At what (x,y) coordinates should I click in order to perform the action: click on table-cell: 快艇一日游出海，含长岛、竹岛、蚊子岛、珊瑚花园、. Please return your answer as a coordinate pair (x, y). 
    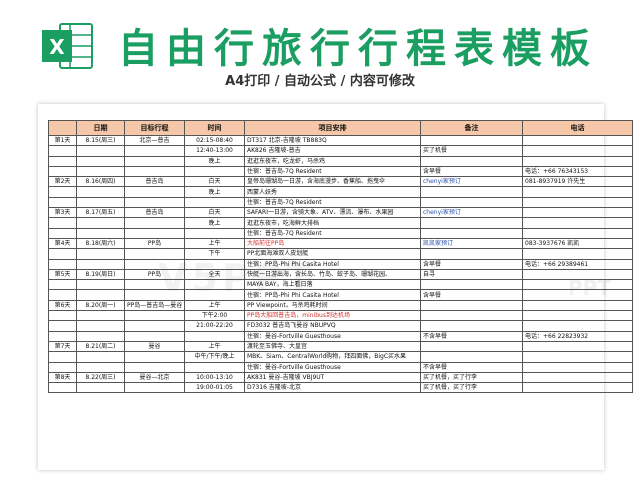
    Looking at the image, I should click on (332, 274).